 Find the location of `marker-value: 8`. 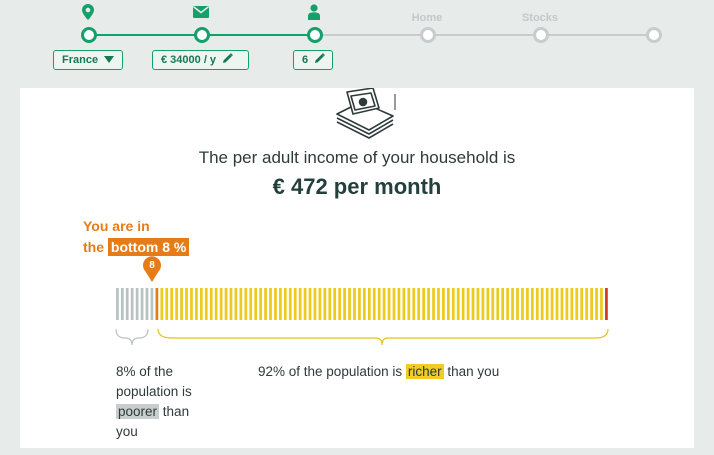

marker-value: 8 is located at coordinates (152, 265).